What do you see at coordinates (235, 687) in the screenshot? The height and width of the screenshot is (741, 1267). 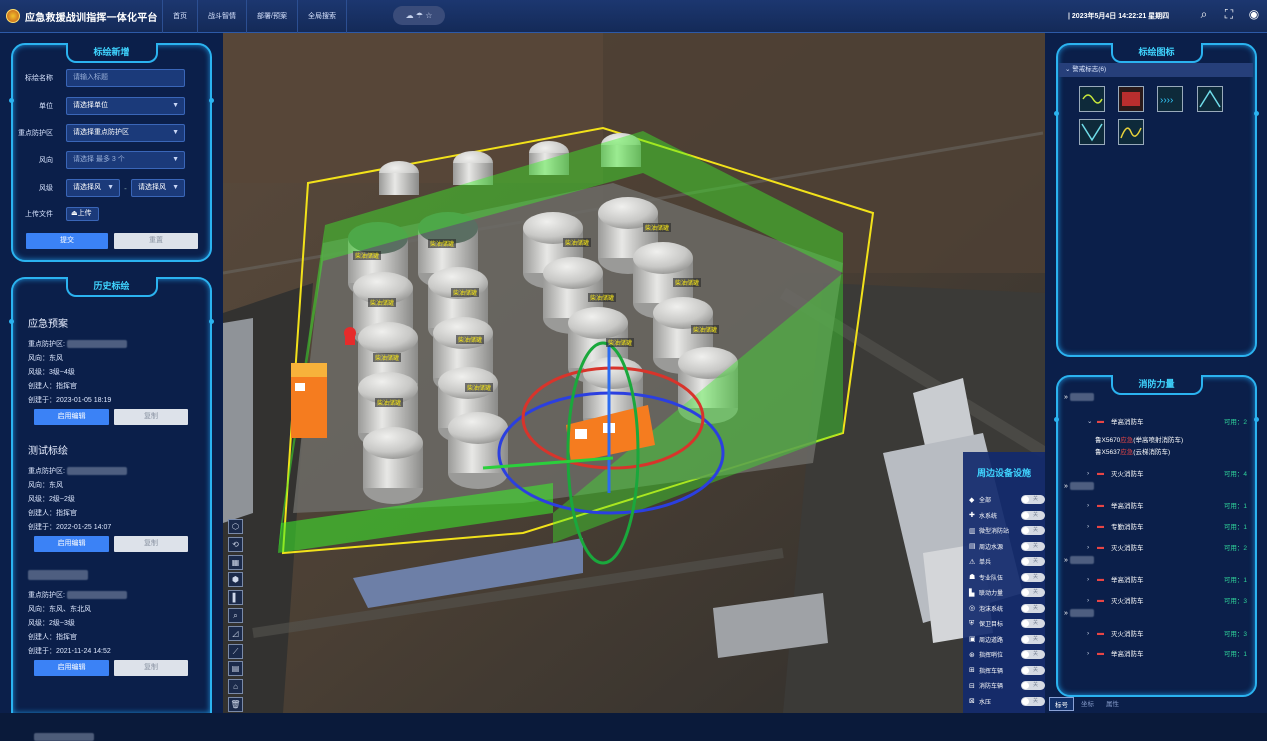 I see `tool-button-9: ⌂` at bounding box center [235, 687].